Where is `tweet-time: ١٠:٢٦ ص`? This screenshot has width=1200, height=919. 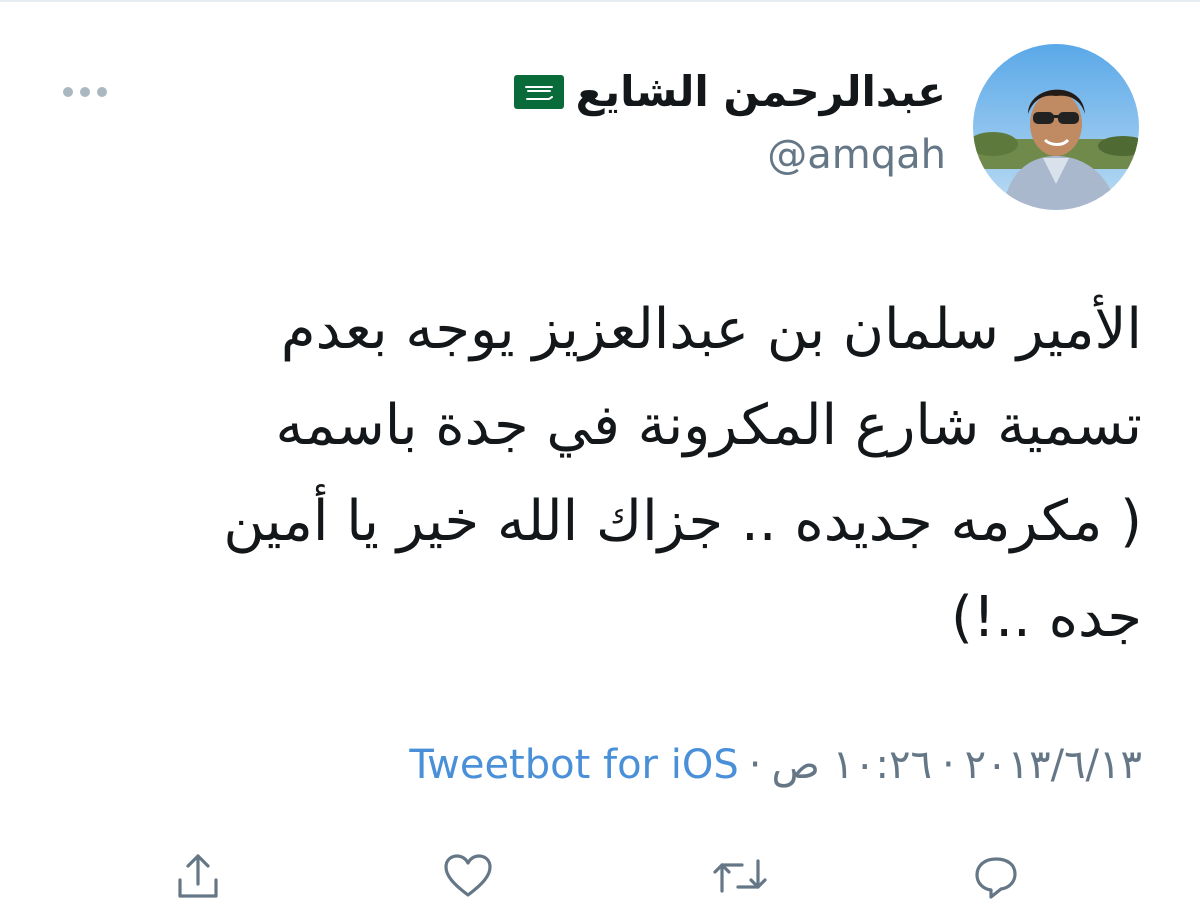
tweet-time: ١٠:٢٦ ص is located at coordinates (851, 765).